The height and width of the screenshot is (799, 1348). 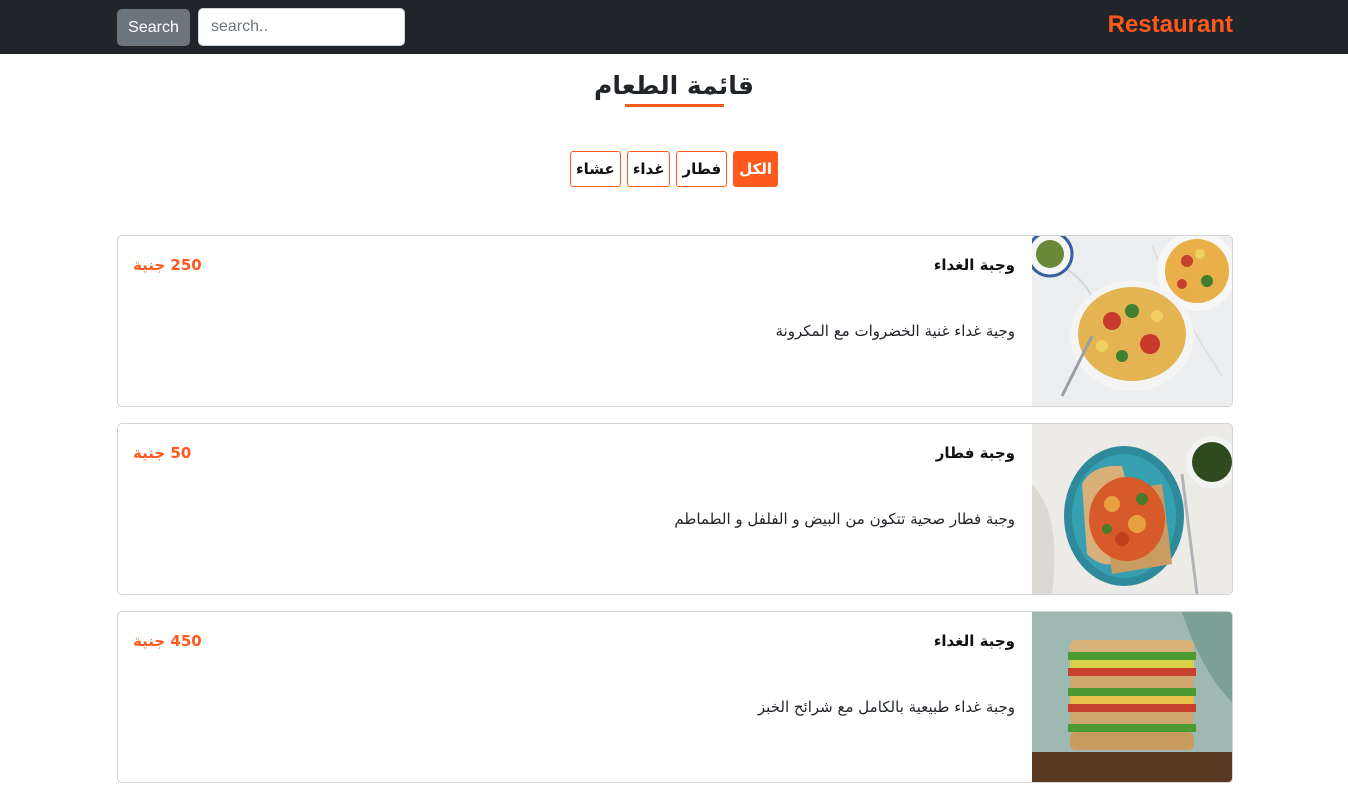 What do you see at coordinates (167, 641) in the screenshot?
I see `card-price: 450 جنية` at bounding box center [167, 641].